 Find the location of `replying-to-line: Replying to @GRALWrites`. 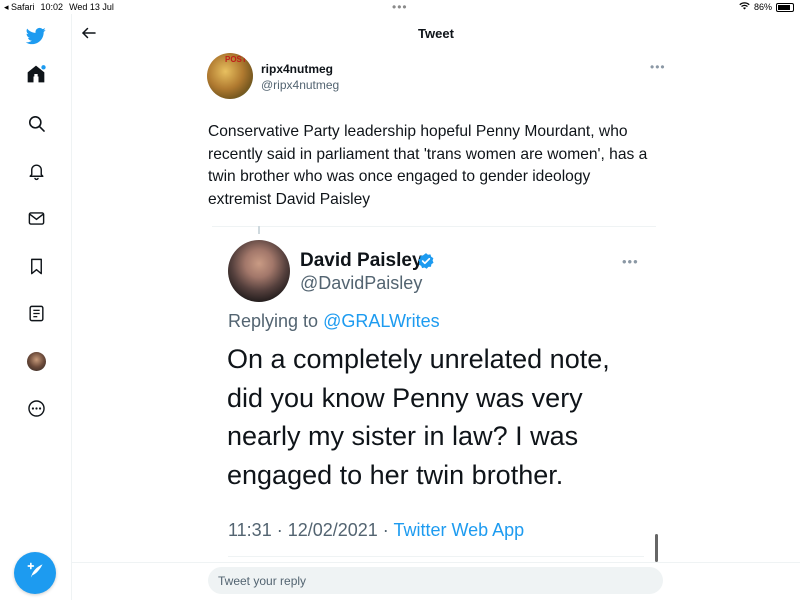

replying-to-line: Replying to @GRALWrites is located at coordinates (334, 321).